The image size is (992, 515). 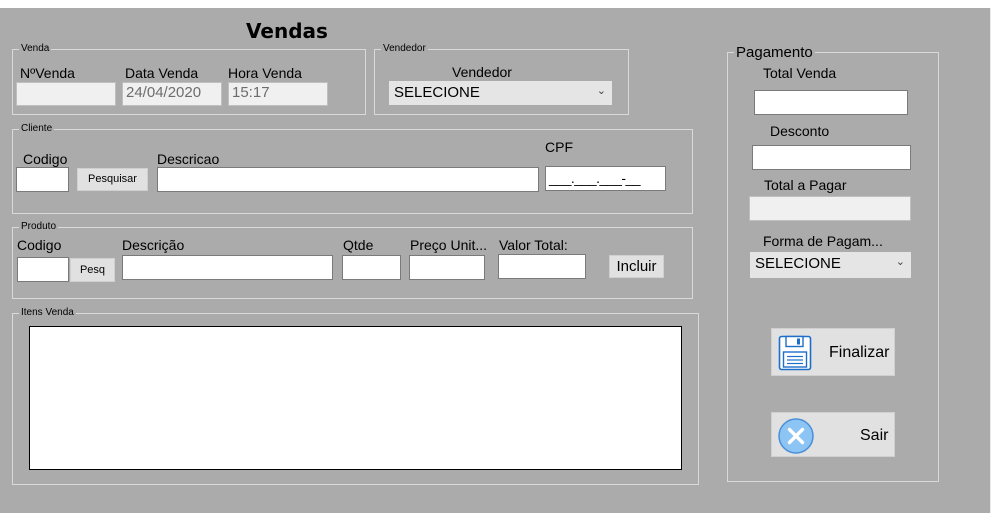 I want to click on produto-codigo-label: Codigo, so click(x=39, y=245).